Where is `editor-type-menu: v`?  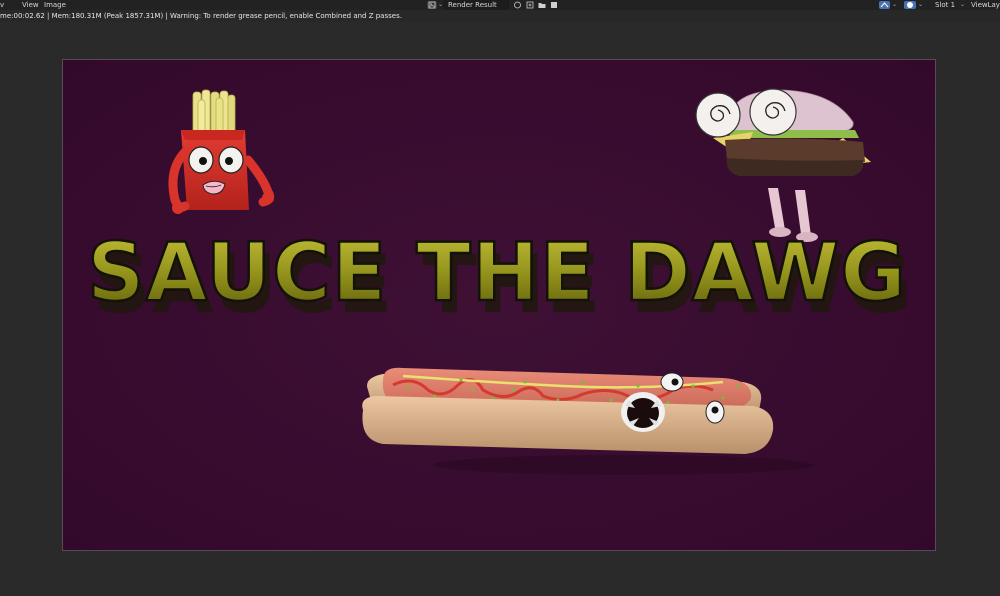
editor-type-menu: v is located at coordinates (2, 5).